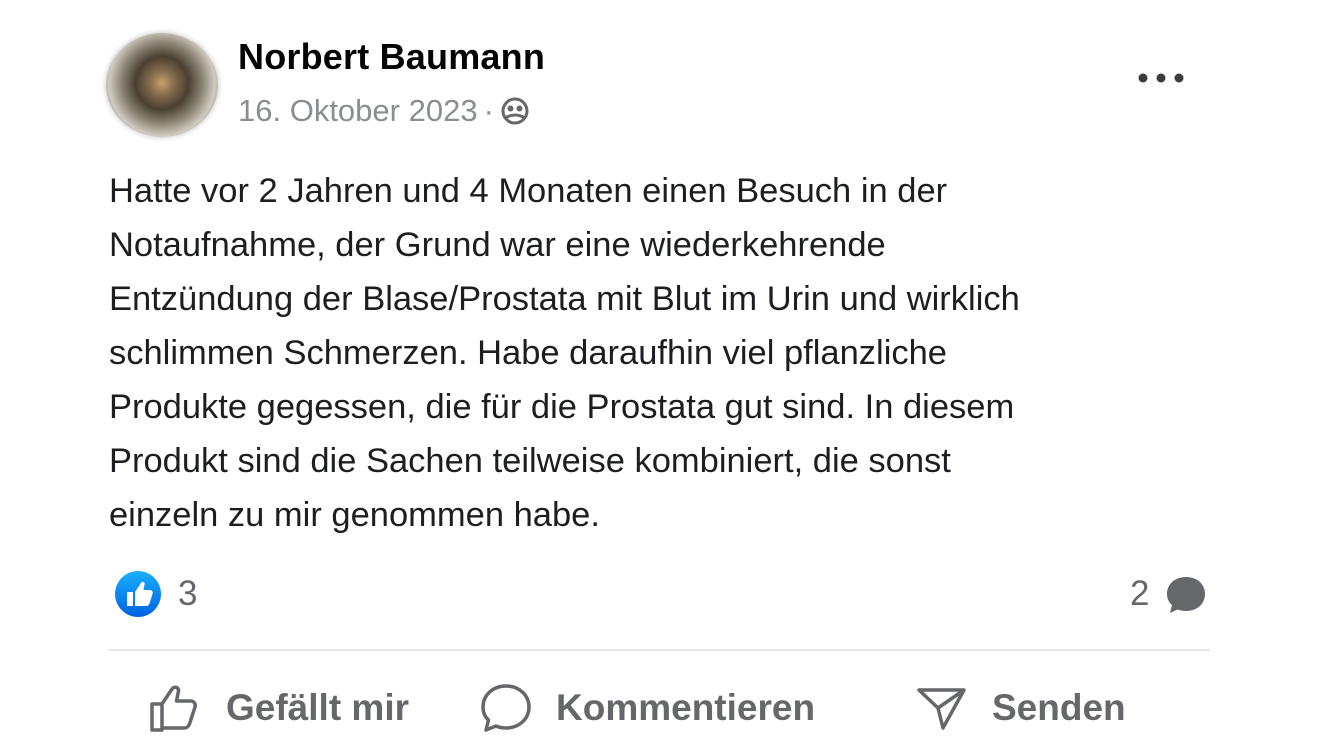  I want to click on like-button: Gefällt mir, so click(278, 708).